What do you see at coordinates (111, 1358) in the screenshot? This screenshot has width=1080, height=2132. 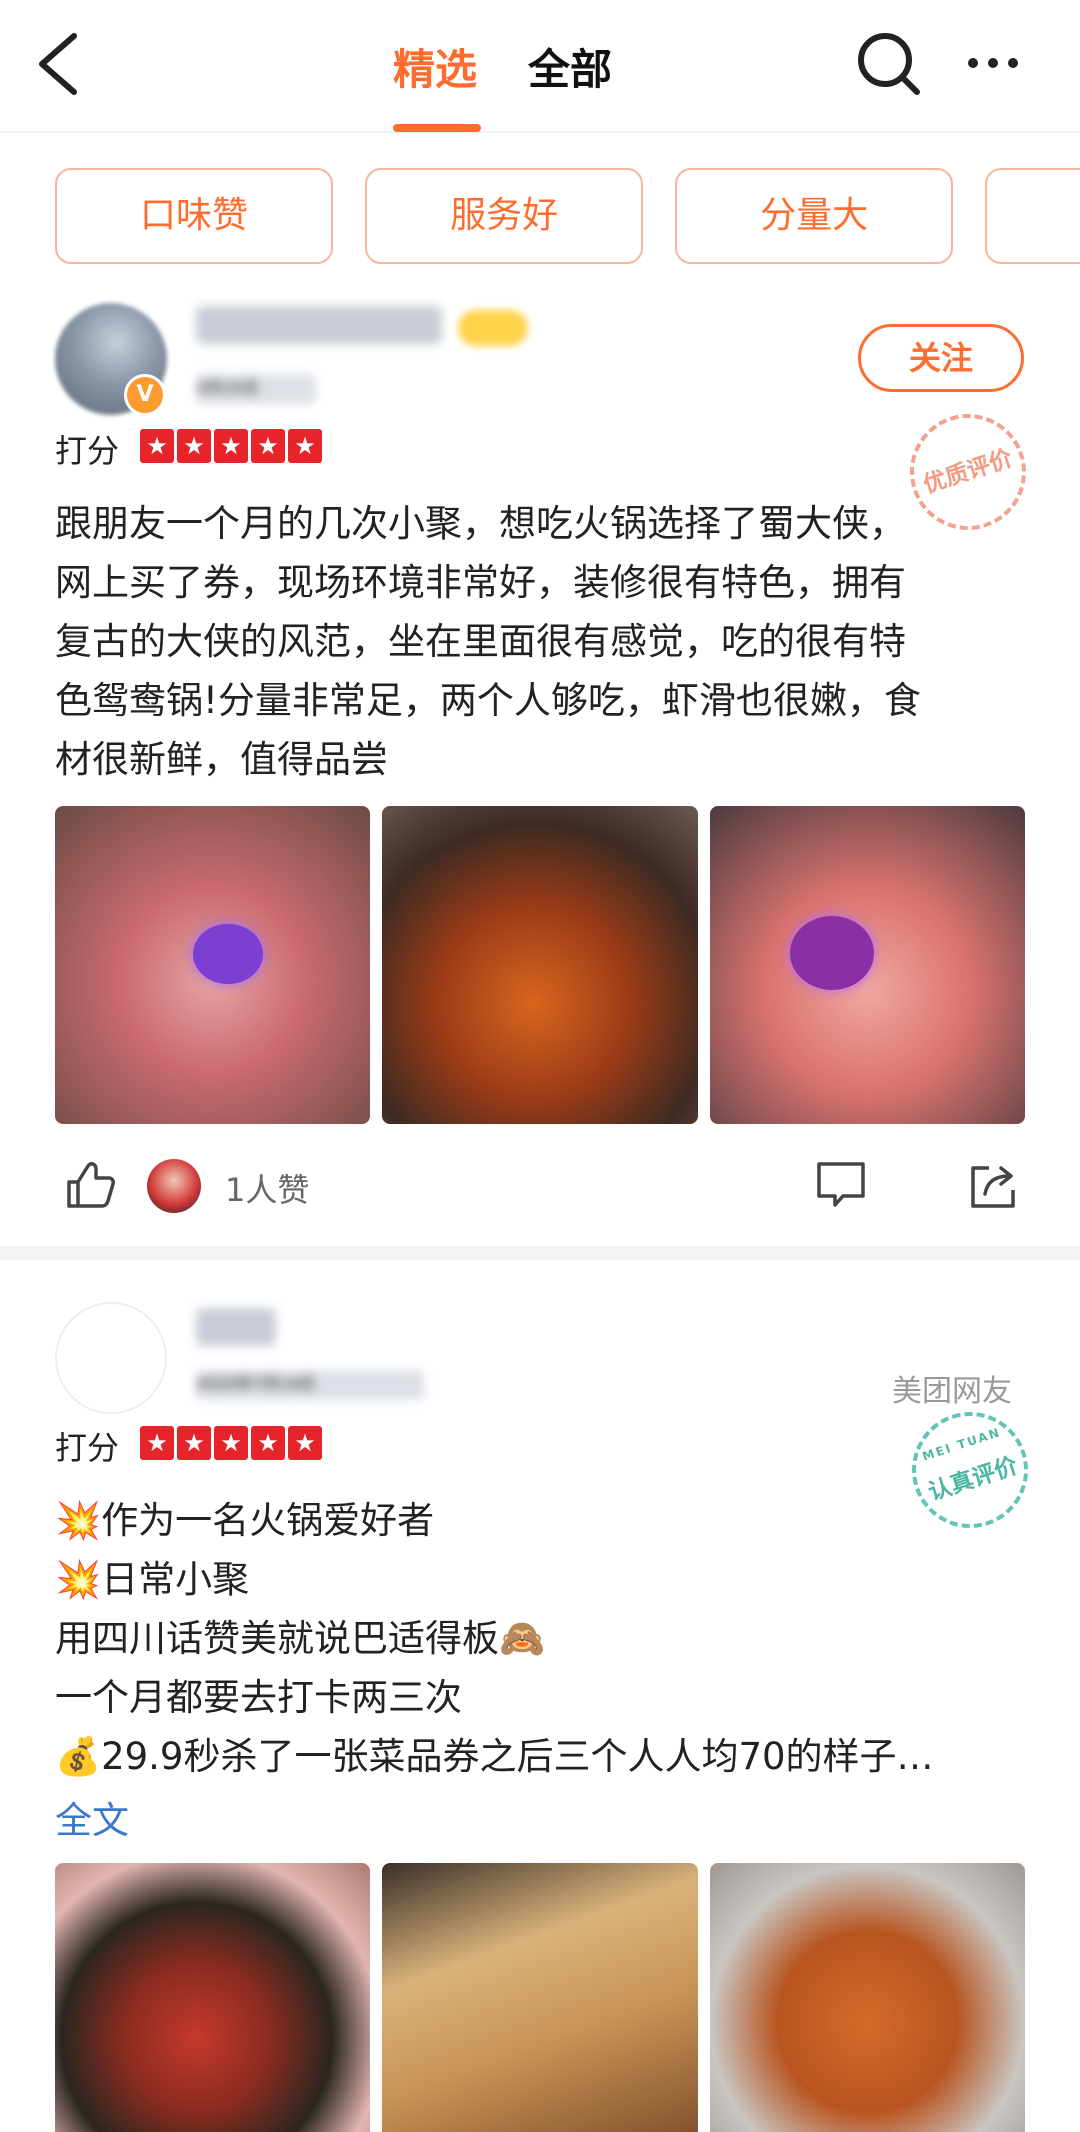 I see `reviewer-avatar` at bounding box center [111, 1358].